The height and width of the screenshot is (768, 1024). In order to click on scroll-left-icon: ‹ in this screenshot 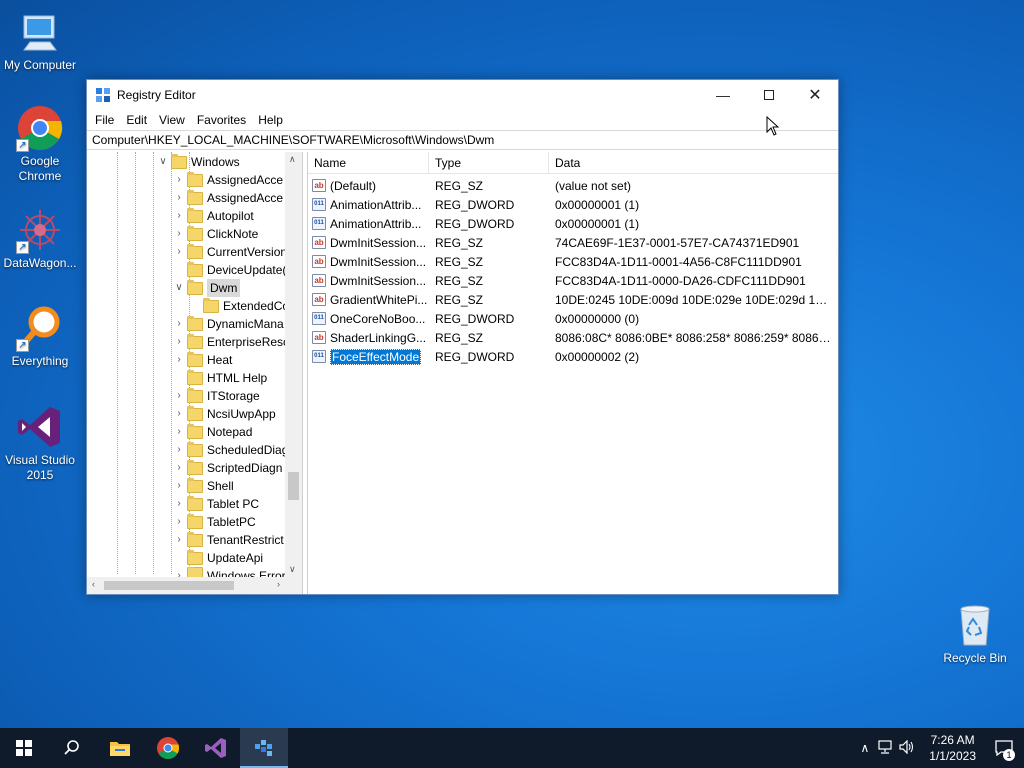, I will do `click(93, 584)`.